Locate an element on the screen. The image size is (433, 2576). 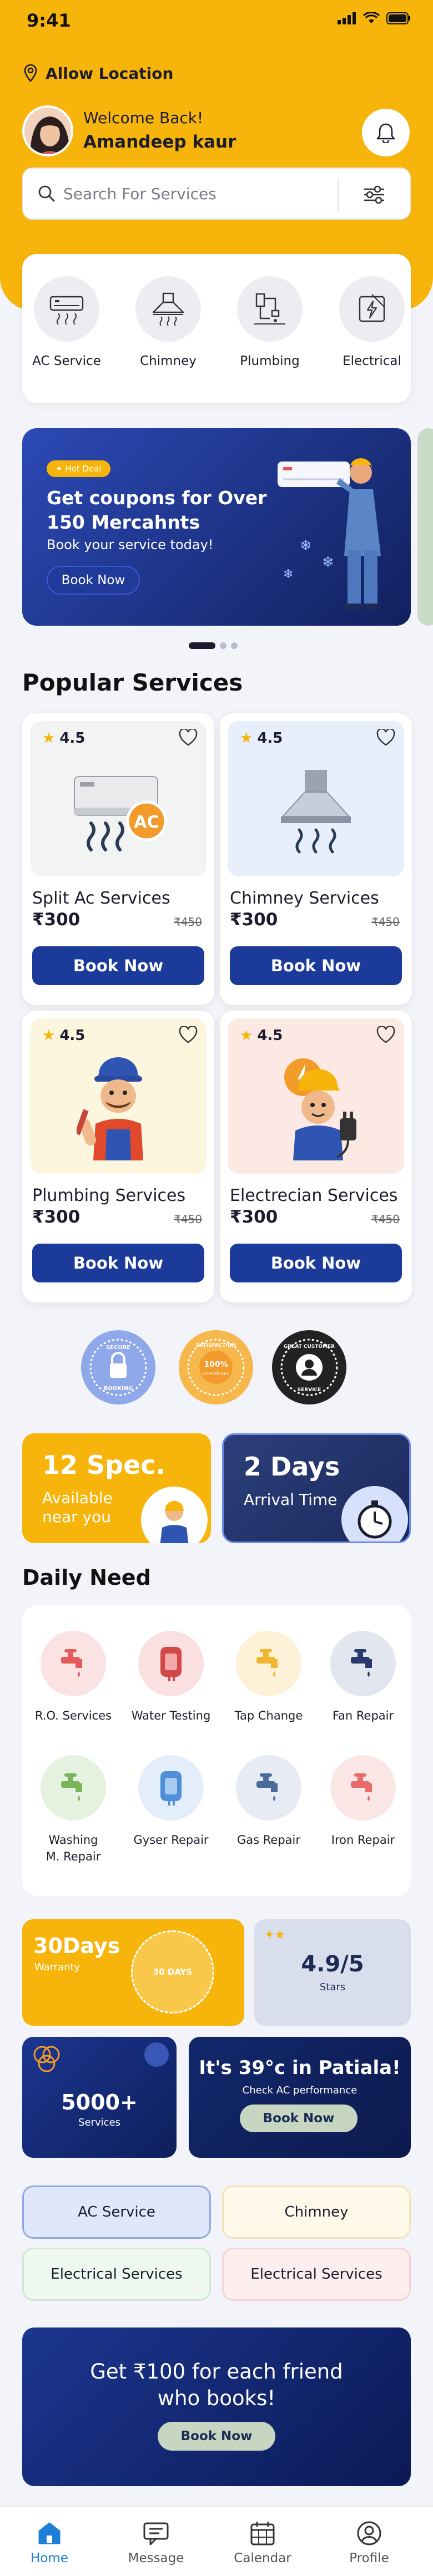
search-icon is located at coordinates (46, 193).